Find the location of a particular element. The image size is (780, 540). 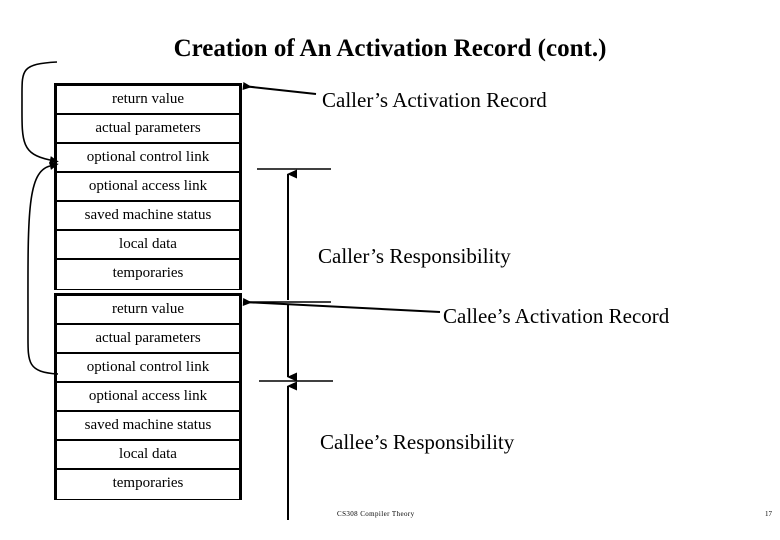

callee-responsibility-label: Callee’s Responsibility is located at coordinates (417, 442).